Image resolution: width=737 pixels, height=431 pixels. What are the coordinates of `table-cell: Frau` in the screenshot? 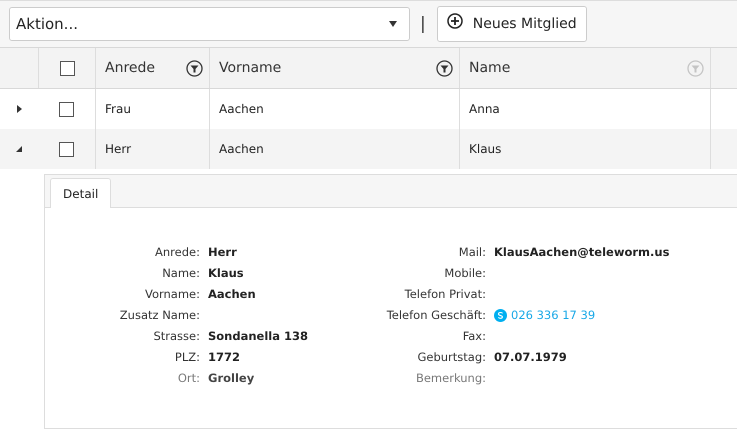 It's located at (118, 109).